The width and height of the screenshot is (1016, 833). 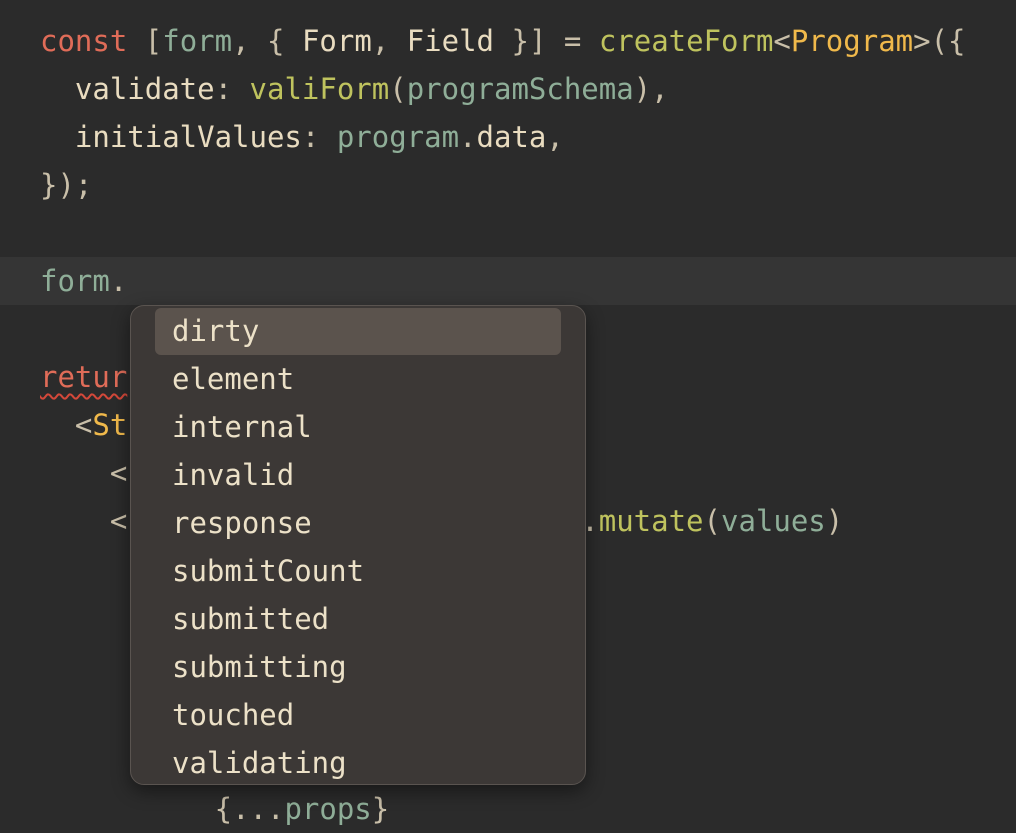 What do you see at coordinates (651, 89) in the screenshot?
I see `code-token: ),` at bounding box center [651, 89].